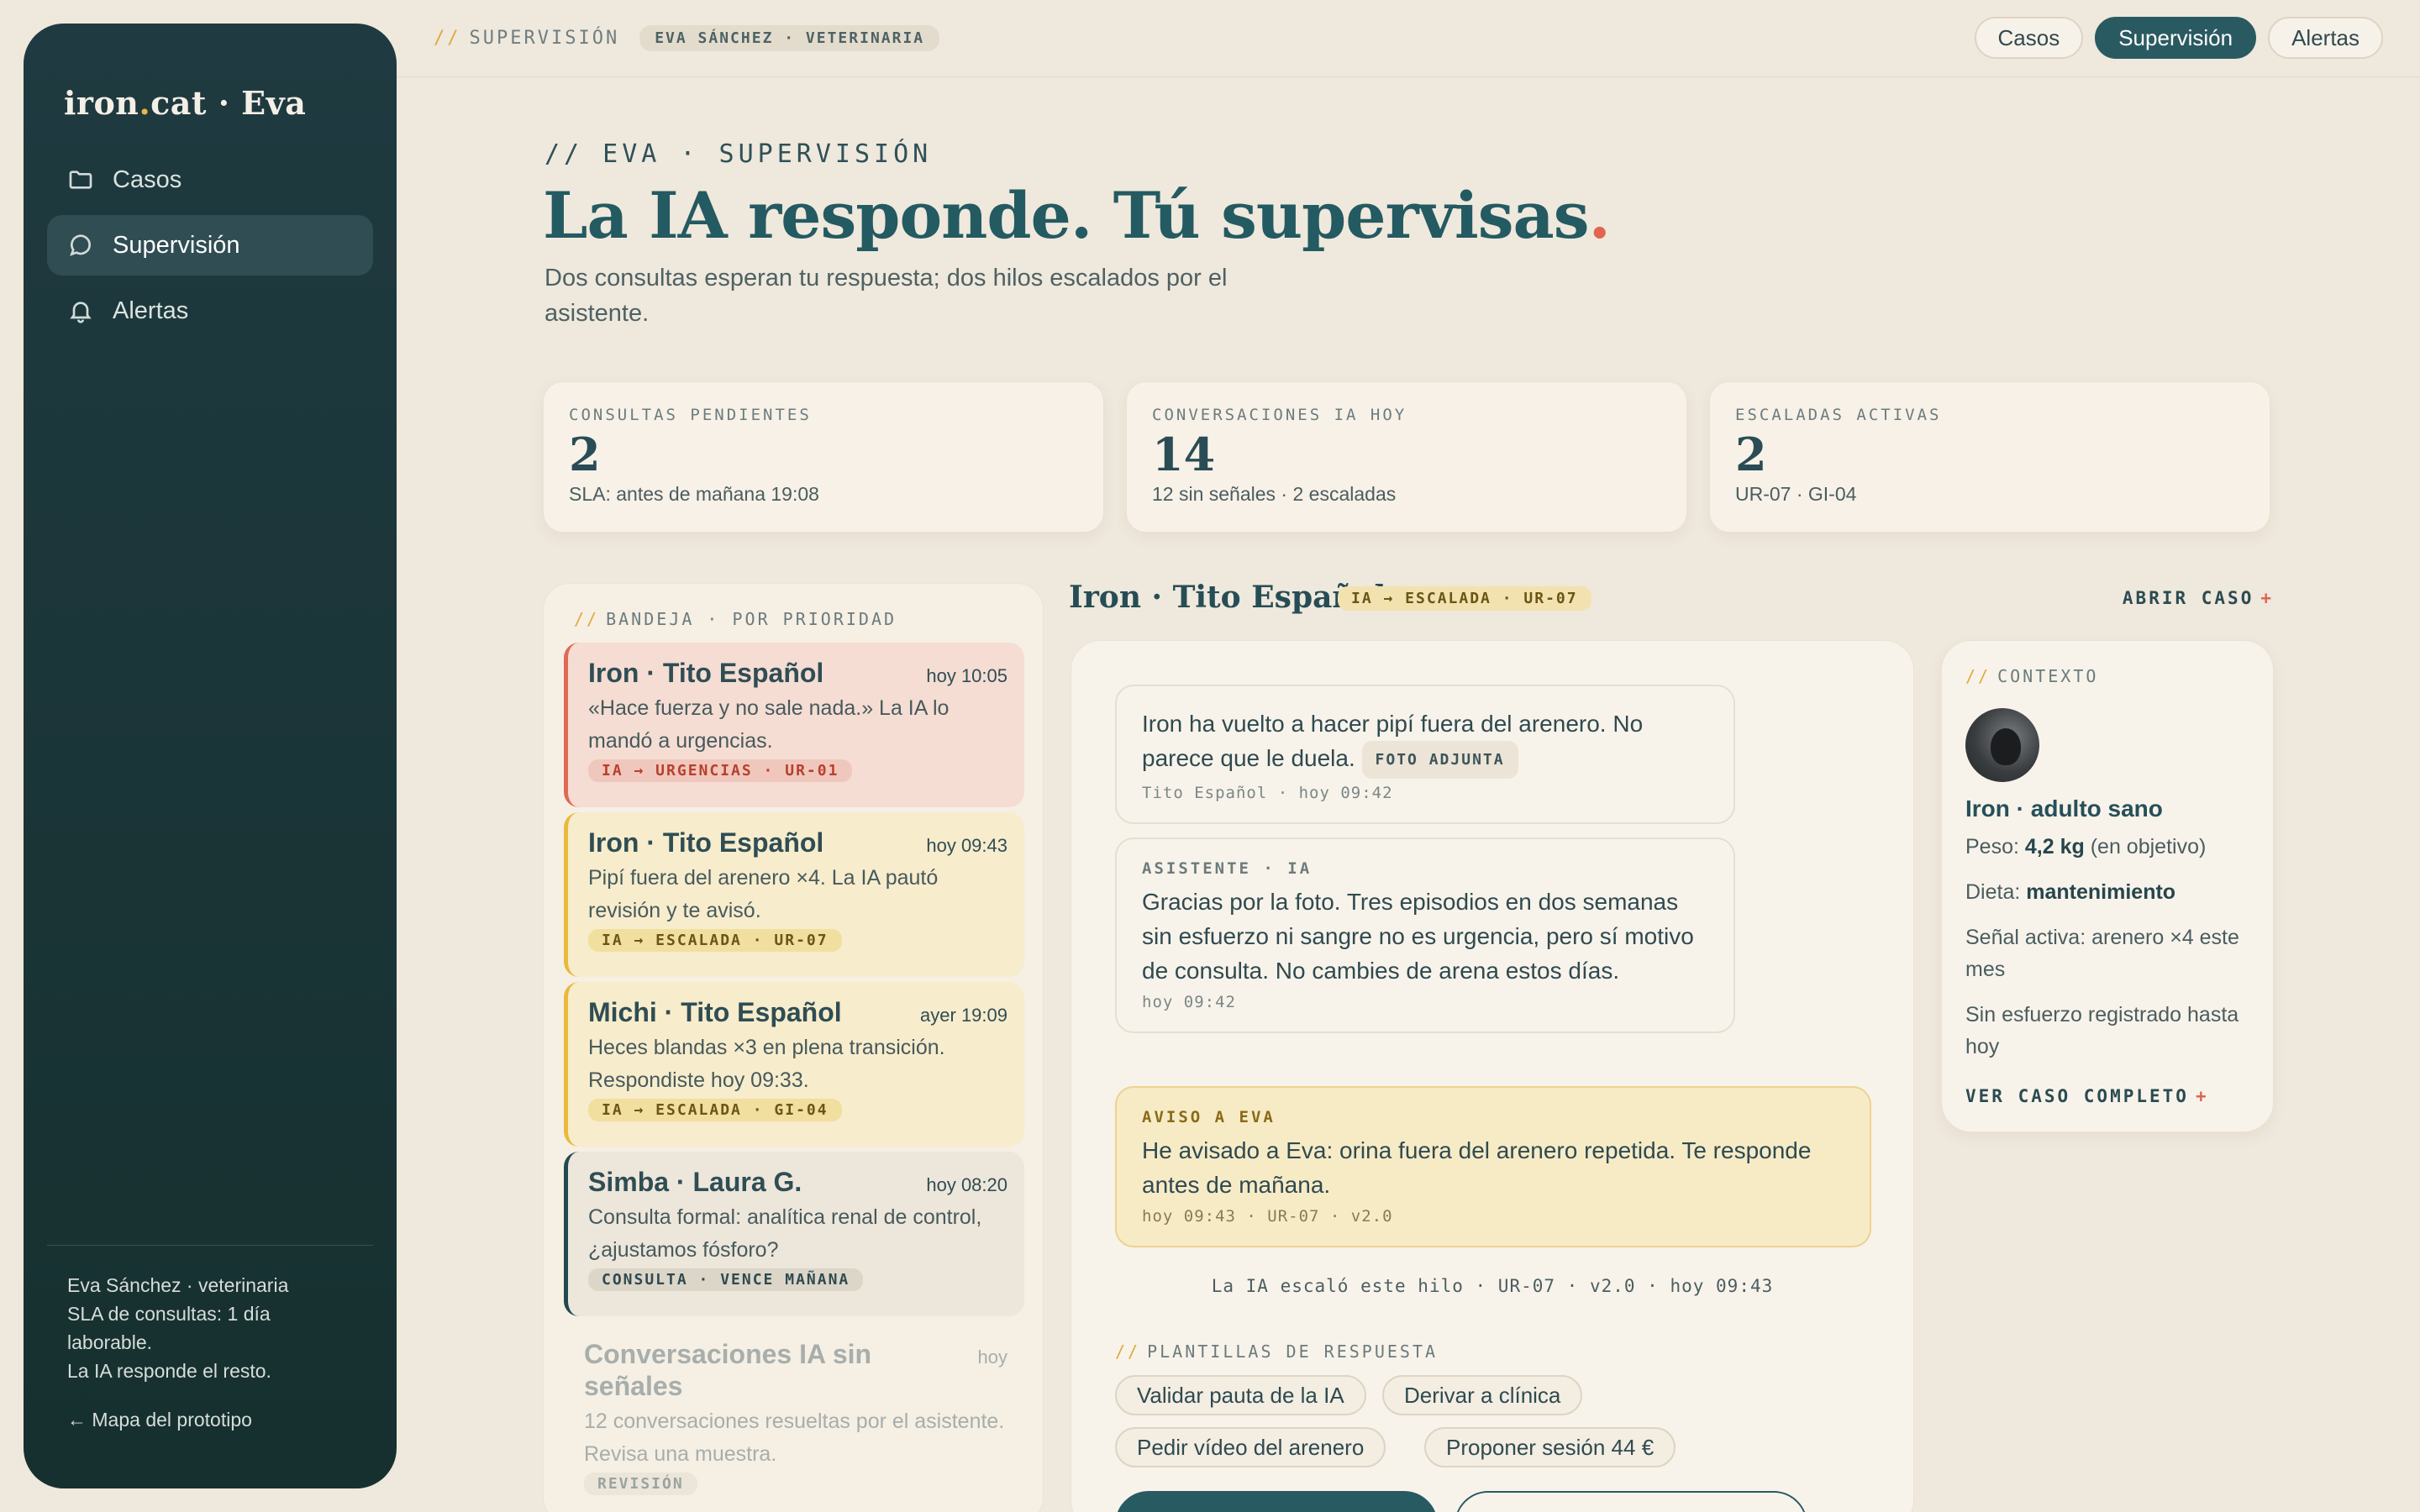  Describe the element at coordinates (2102, 953) in the screenshot. I see `signal-row: Señal activa: arenero ×4 este mes` at that location.